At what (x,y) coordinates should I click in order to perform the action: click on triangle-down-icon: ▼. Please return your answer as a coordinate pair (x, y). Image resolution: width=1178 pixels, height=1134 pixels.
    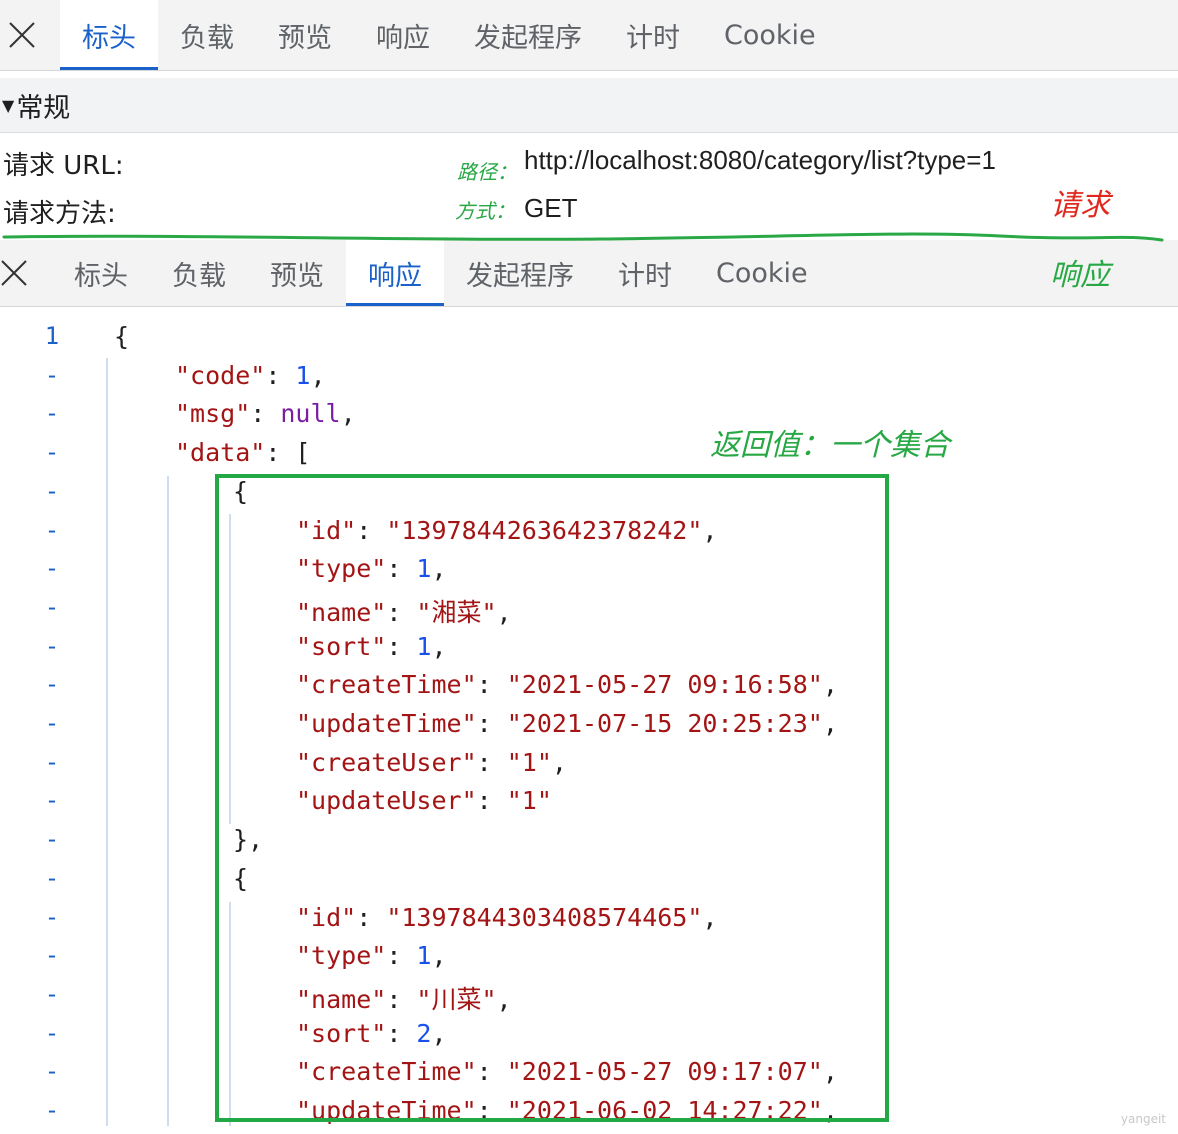
    Looking at the image, I should click on (8, 105).